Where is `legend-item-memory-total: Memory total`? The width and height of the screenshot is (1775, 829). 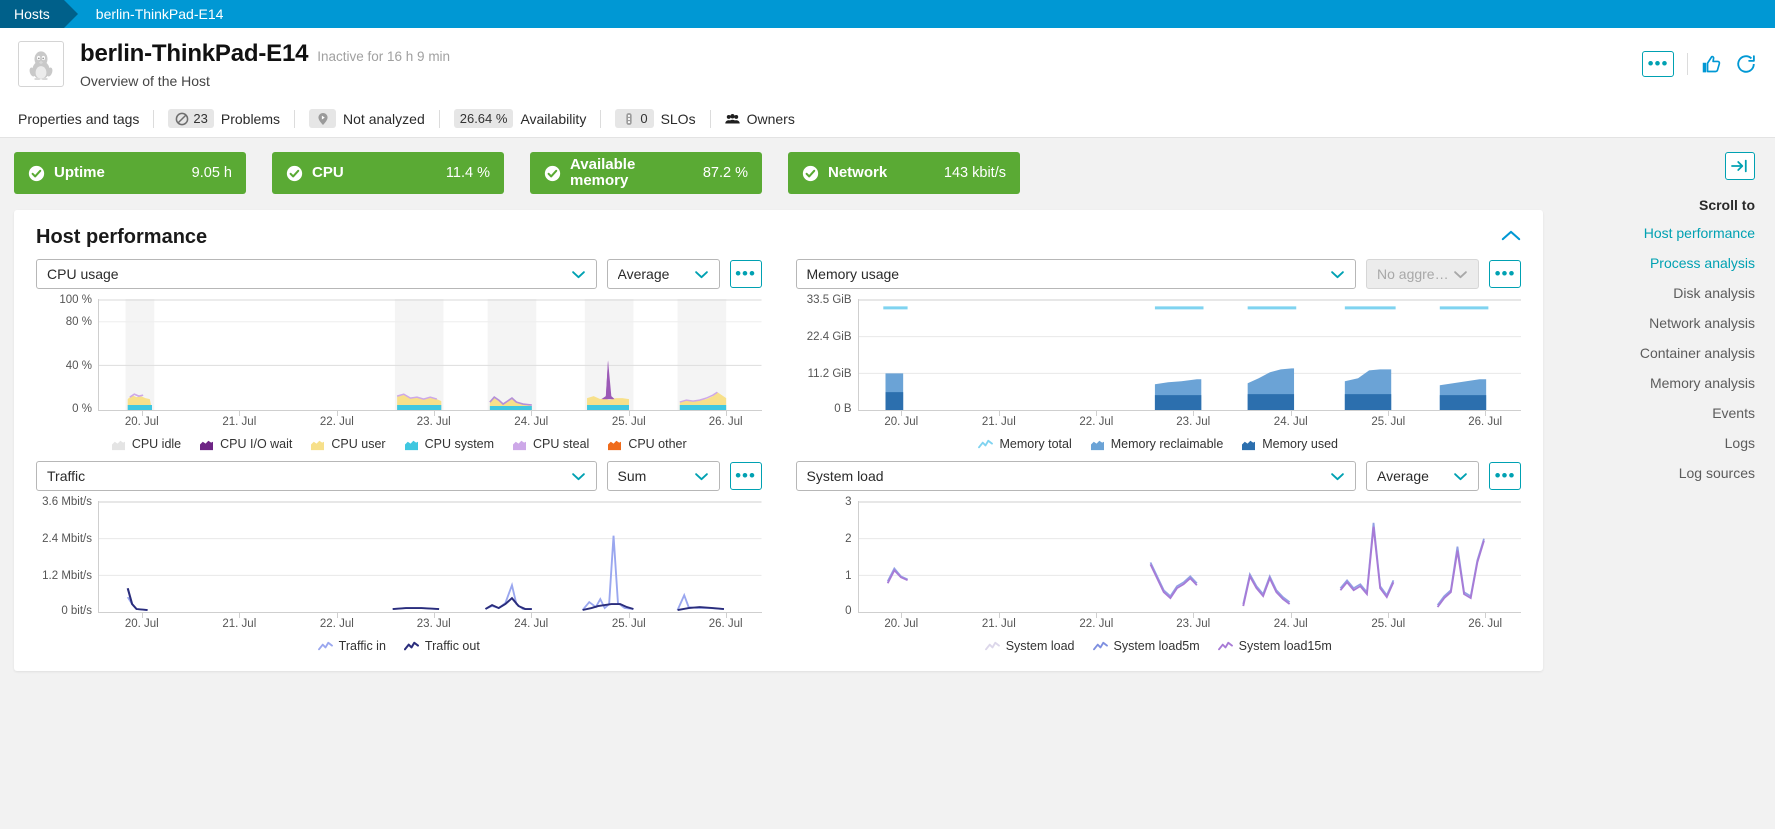
legend-item-memory-total: Memory total is located at coordinates (1025, 444).